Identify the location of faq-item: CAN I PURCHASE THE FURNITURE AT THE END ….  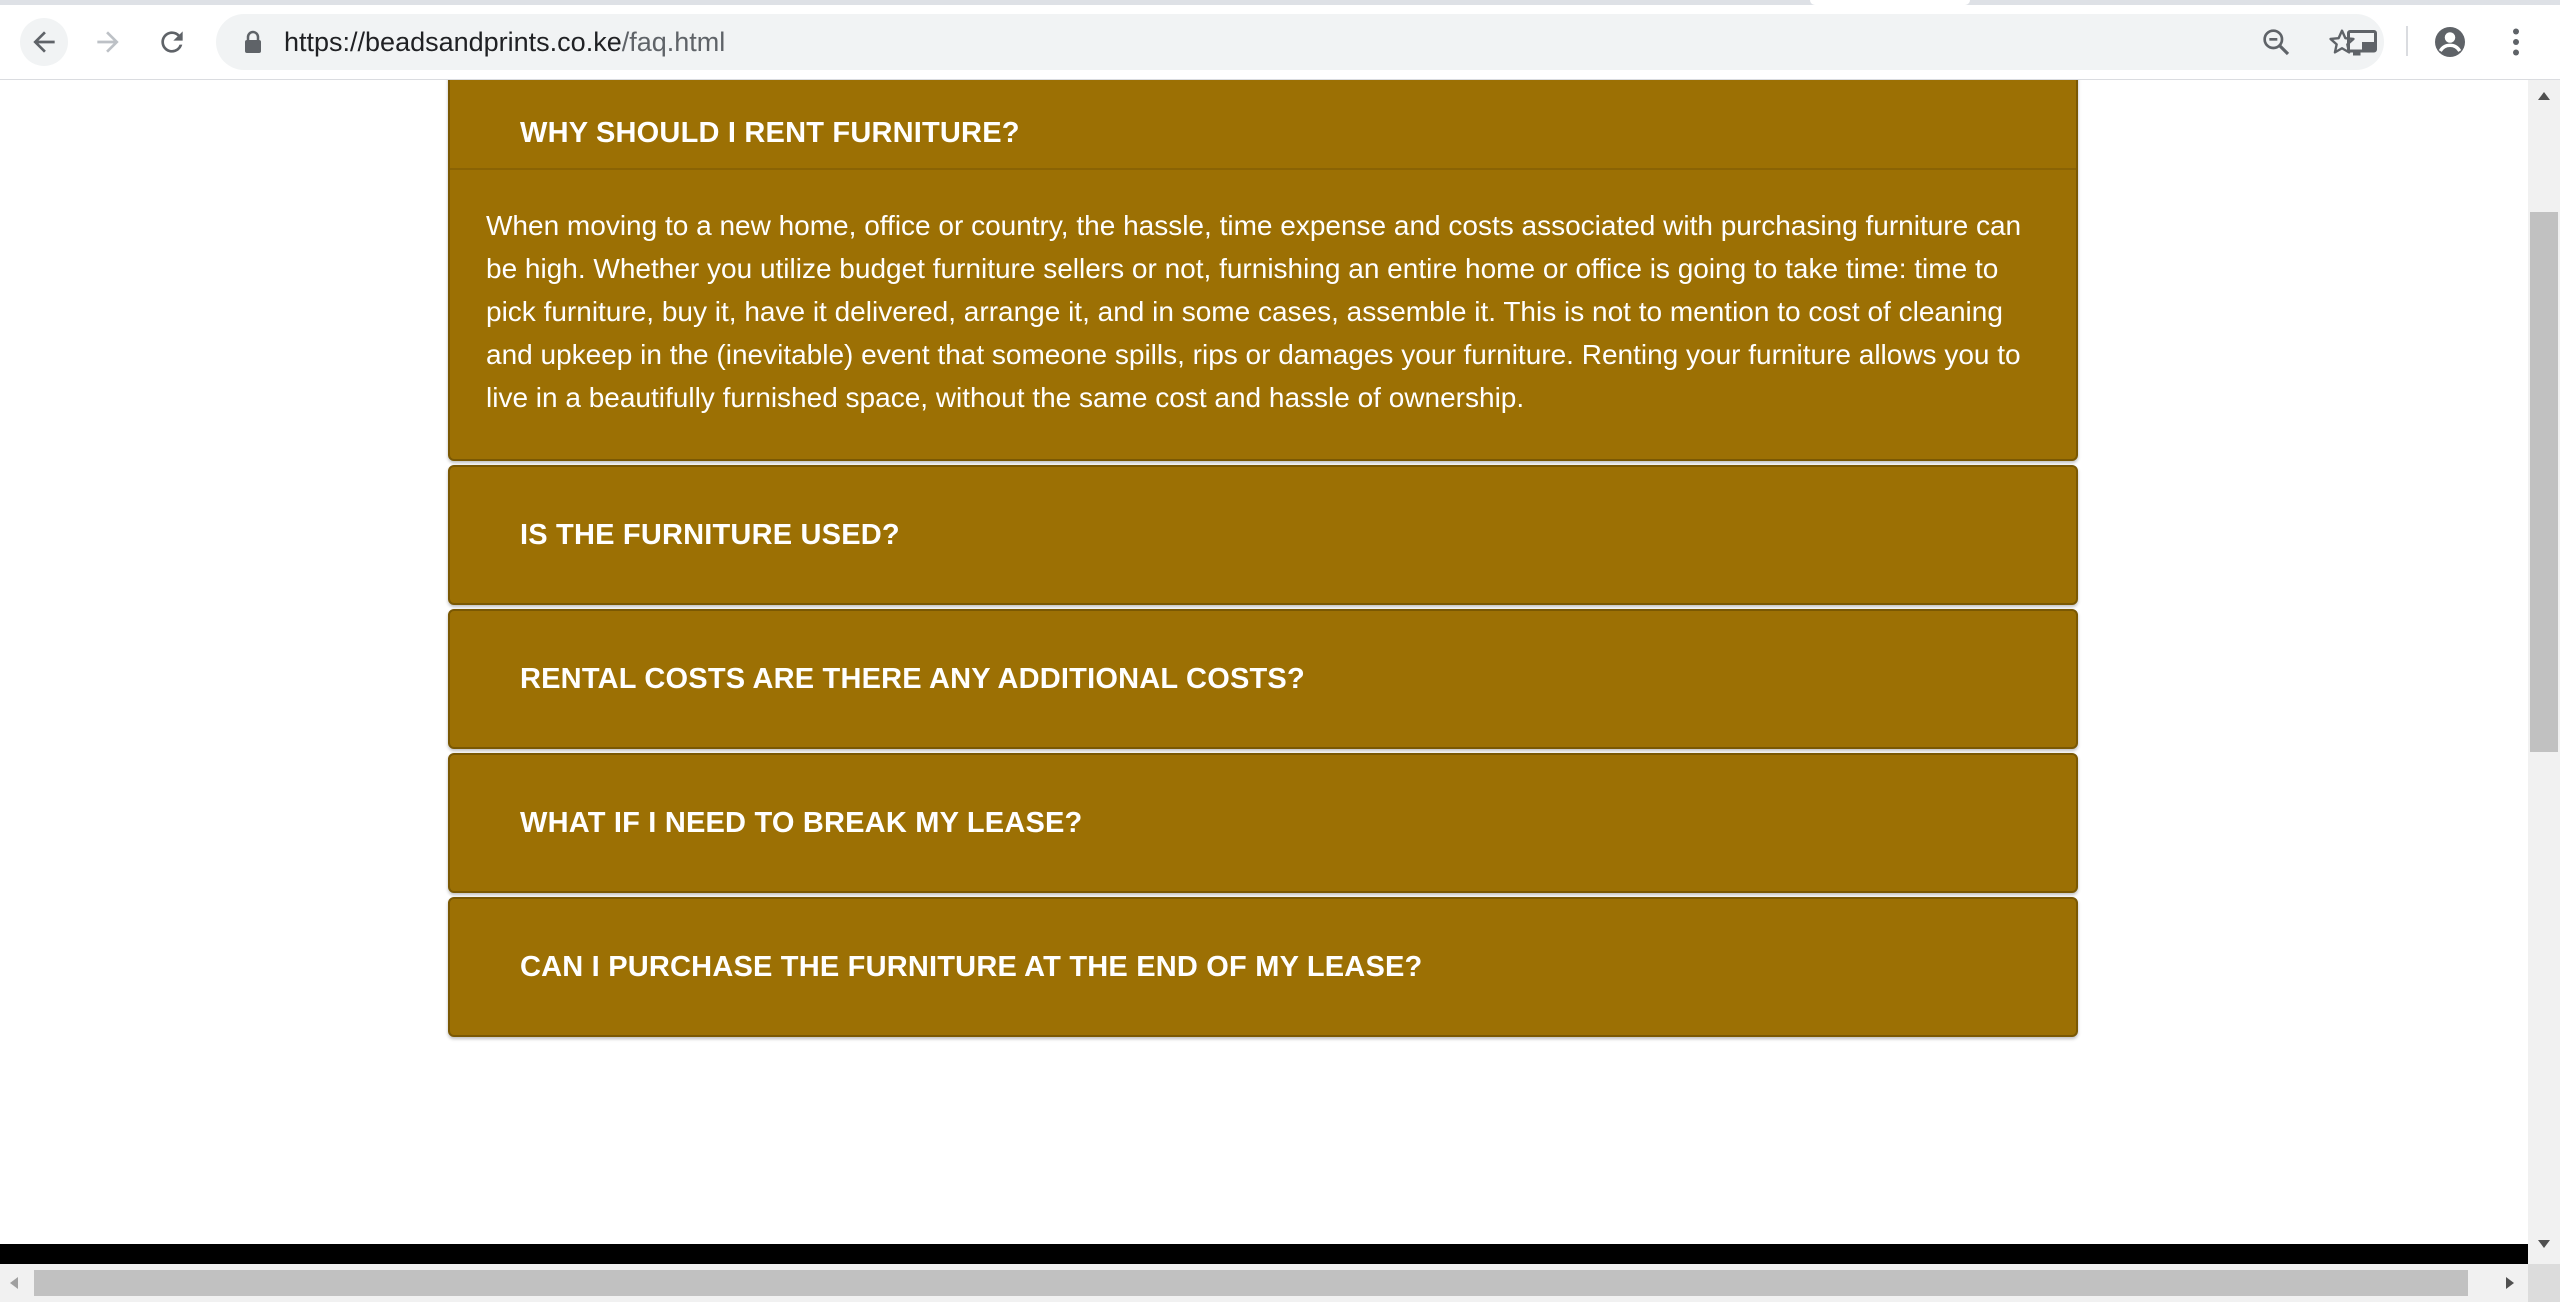
(1263, 967).